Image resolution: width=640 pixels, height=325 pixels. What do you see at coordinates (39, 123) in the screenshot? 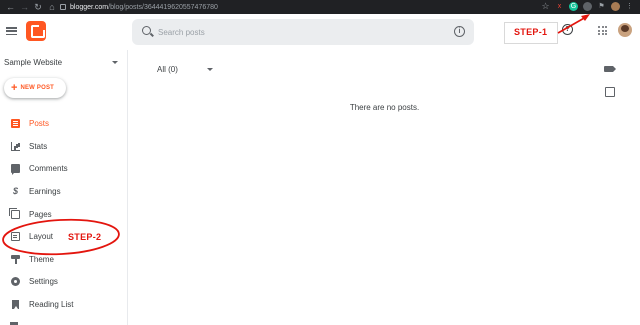
I see `sidebar-item-label: Posts` at bounding box center [39, 123].